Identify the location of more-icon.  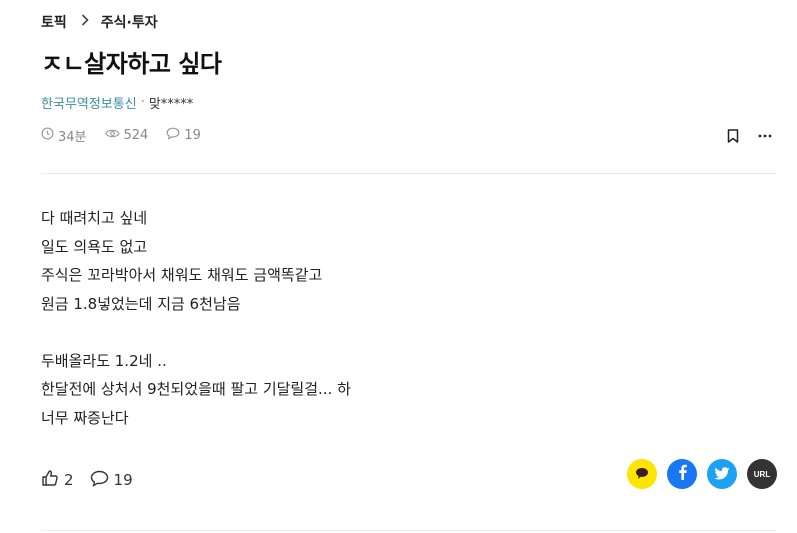
(765, 136).